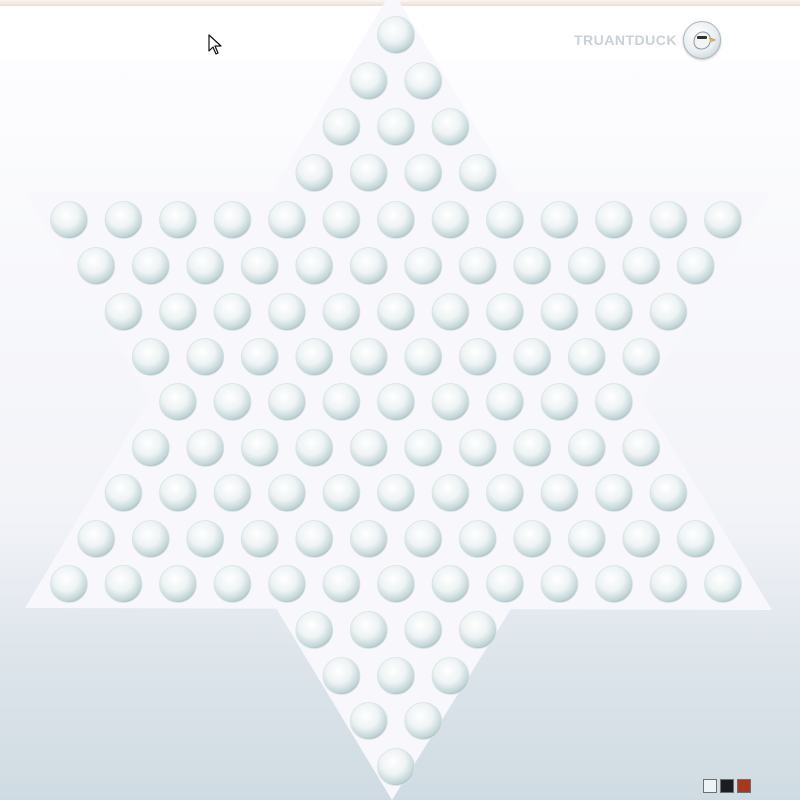 This screenshot has height=800, width=800. Describe the element at coordinates (702, 40) in the screenshot. I see `duck-logo-icon` at that location.